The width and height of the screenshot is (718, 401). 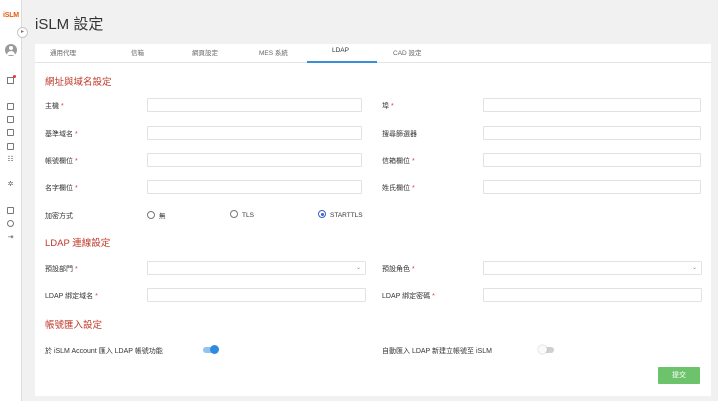 I want to click on submit-button: 提交, so click(x=679, y=375).